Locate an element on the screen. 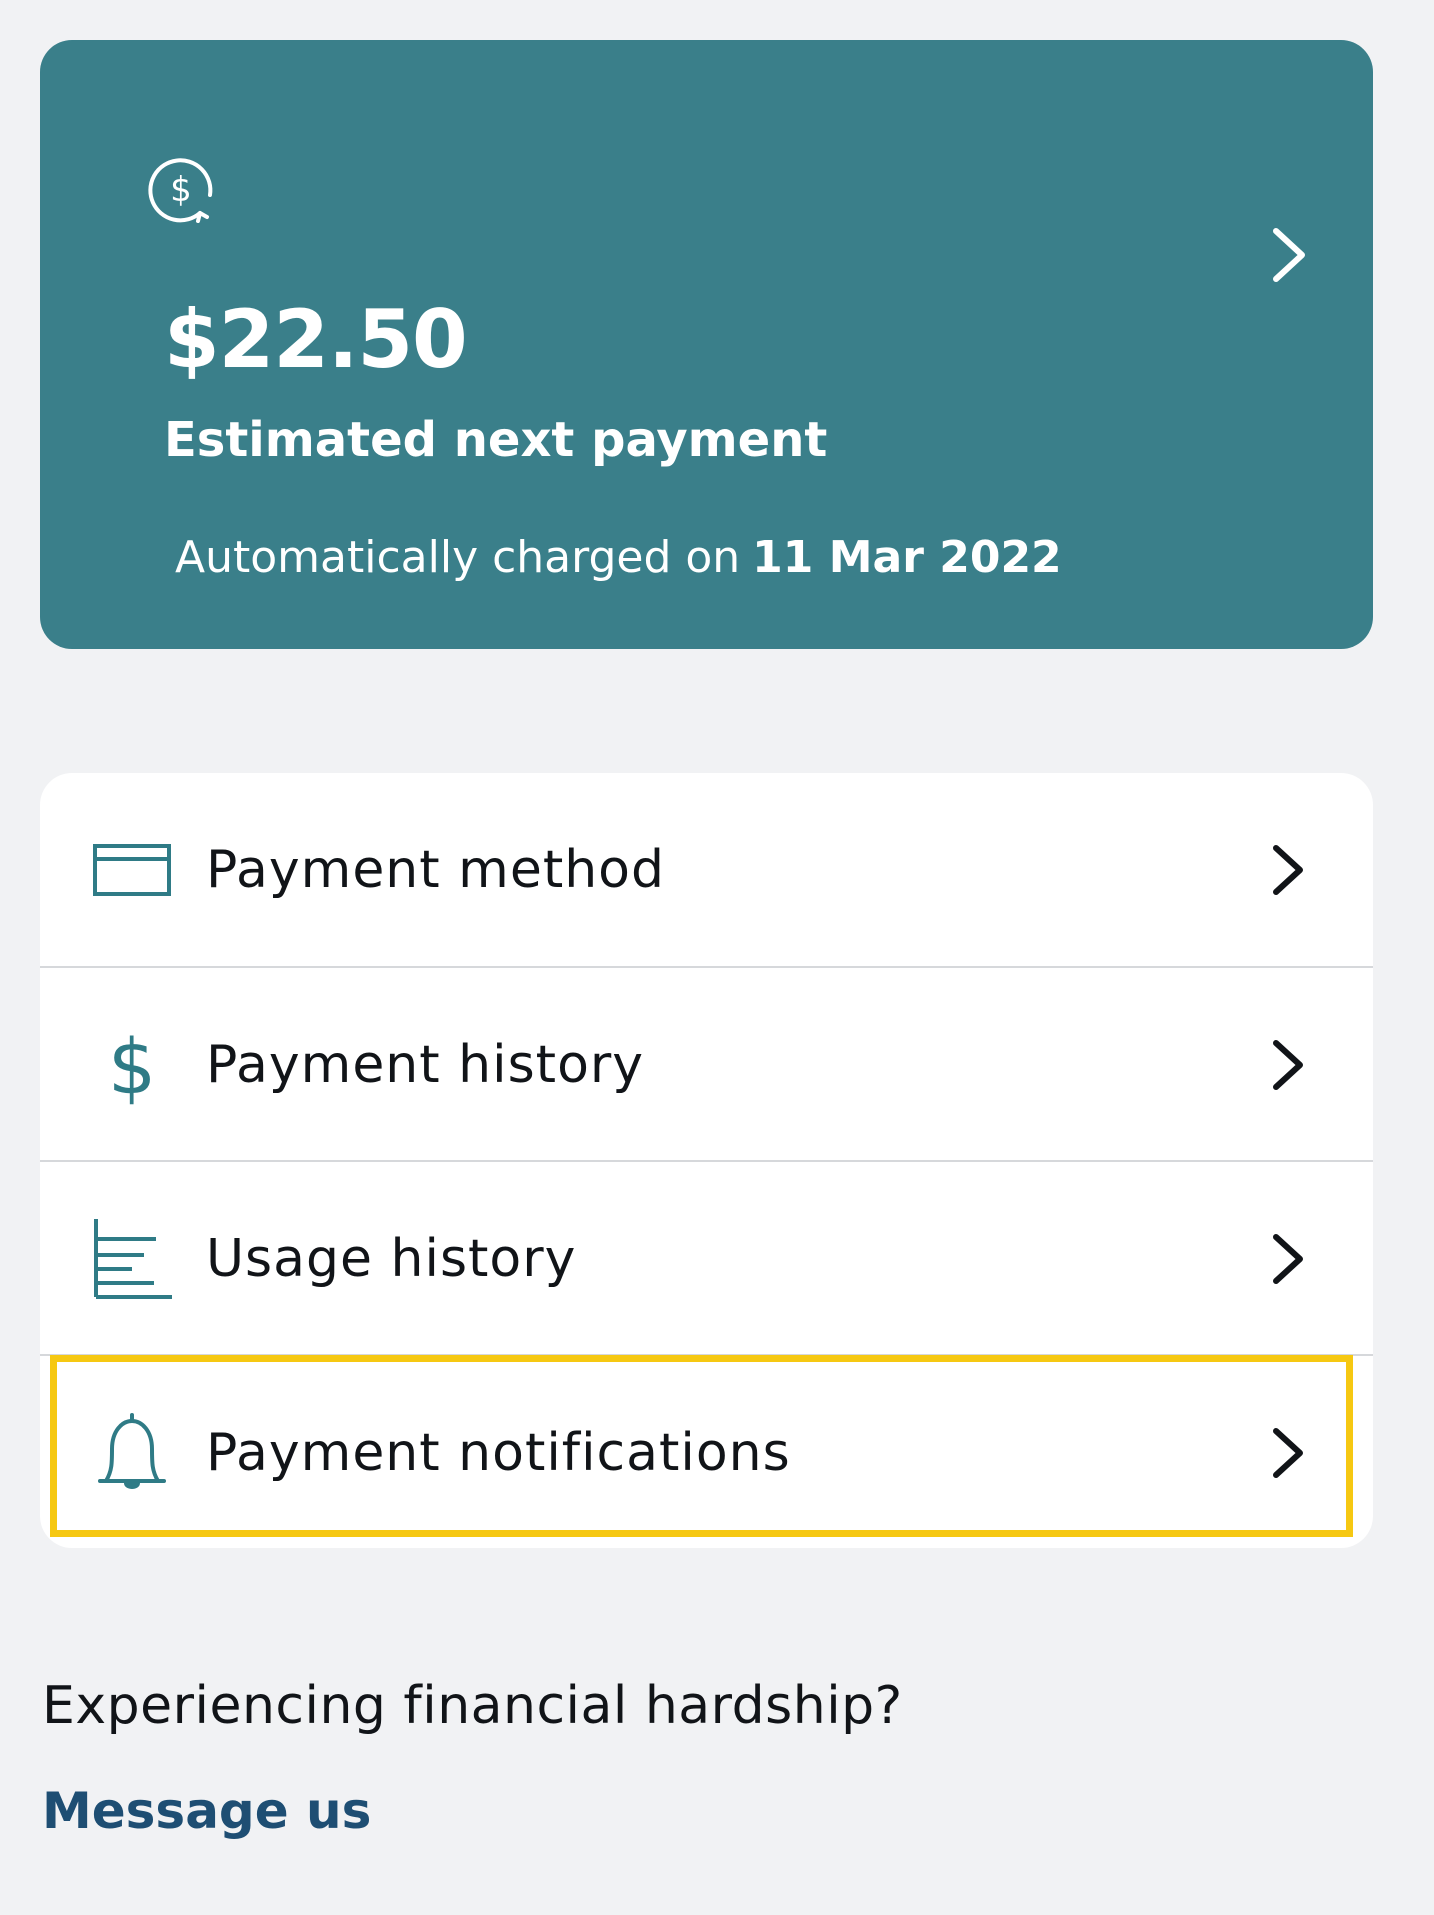 This screenshot has height=1915, width=1434. menu-item-payment-method: Payment method is located at coordinates (706, 869).